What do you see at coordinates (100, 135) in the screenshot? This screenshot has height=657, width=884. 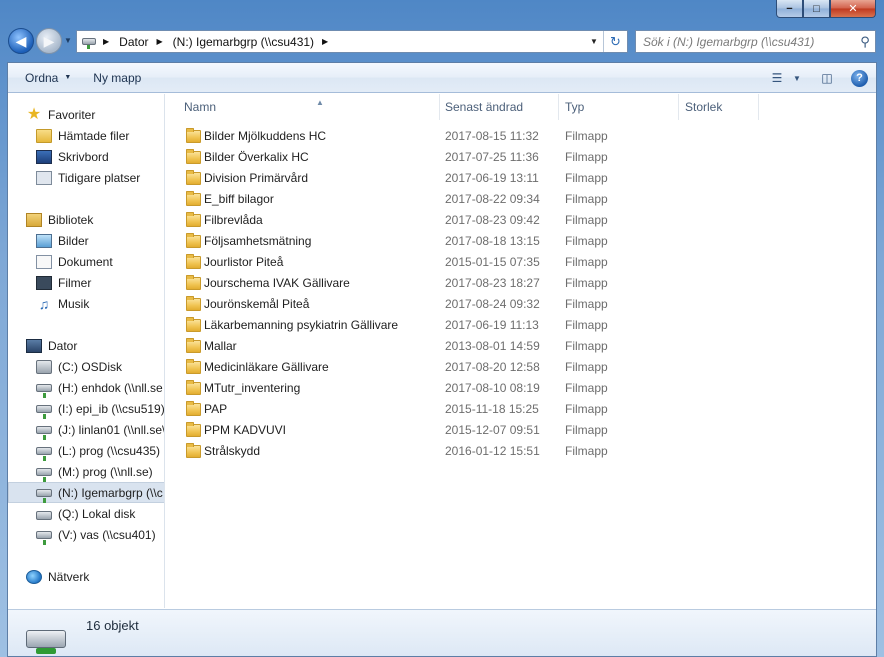 I see `nav-item-downloads: Hämtade filer` at bounding box center [100, 135].